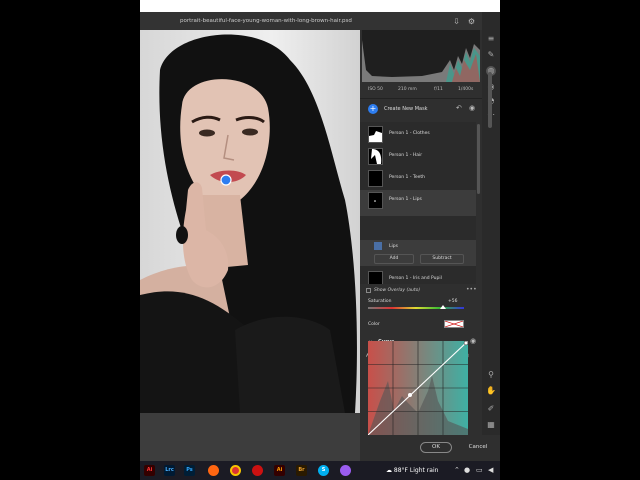  I want to click on mask-layer-label: Person 1 - Teeth, so click(407, 177).